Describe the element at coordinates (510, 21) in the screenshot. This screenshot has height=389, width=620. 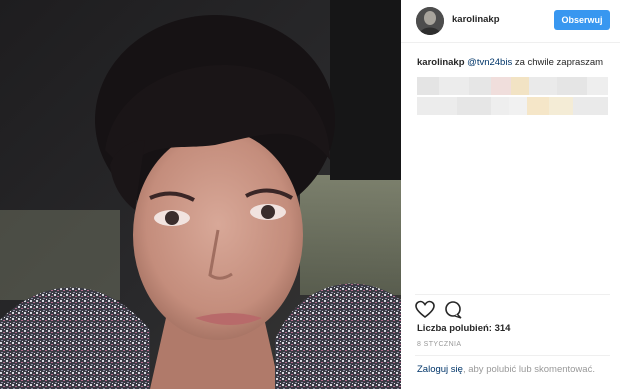
I see `post-header: karolinakp Obserwuj` at that location.